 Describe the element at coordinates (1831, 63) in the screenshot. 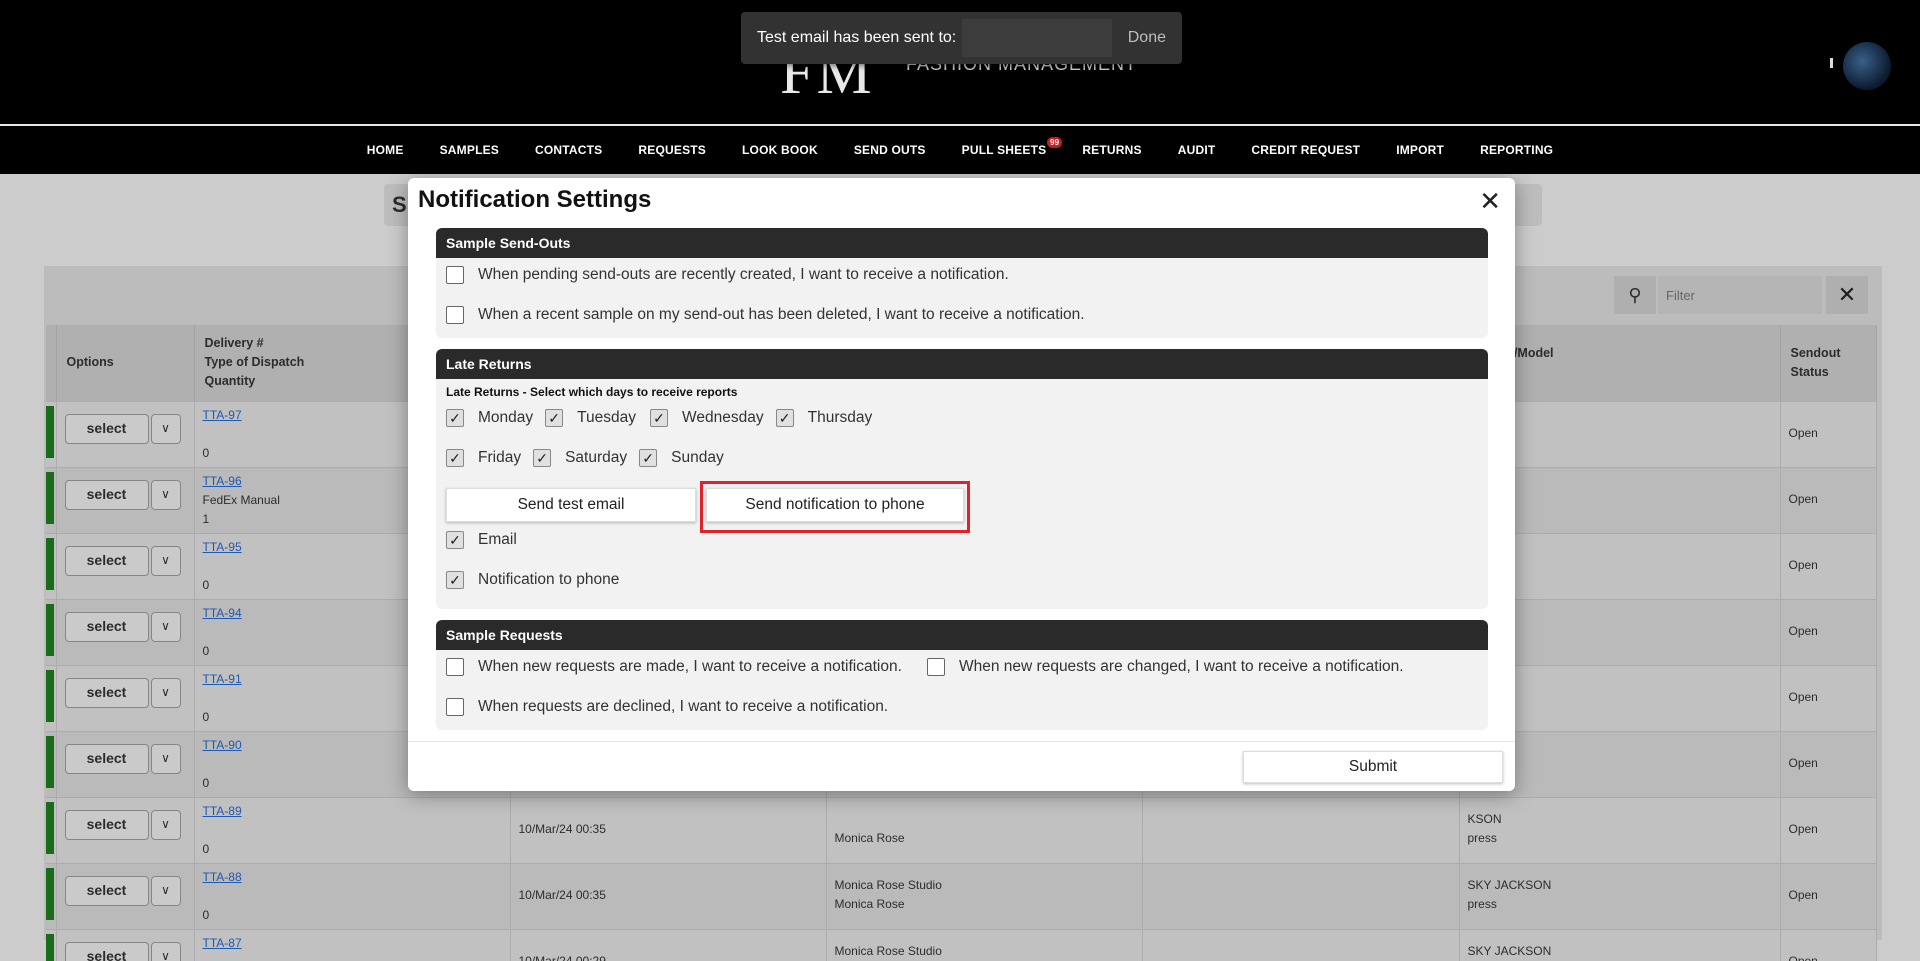

I see `kebab-menu-icon` at that location.